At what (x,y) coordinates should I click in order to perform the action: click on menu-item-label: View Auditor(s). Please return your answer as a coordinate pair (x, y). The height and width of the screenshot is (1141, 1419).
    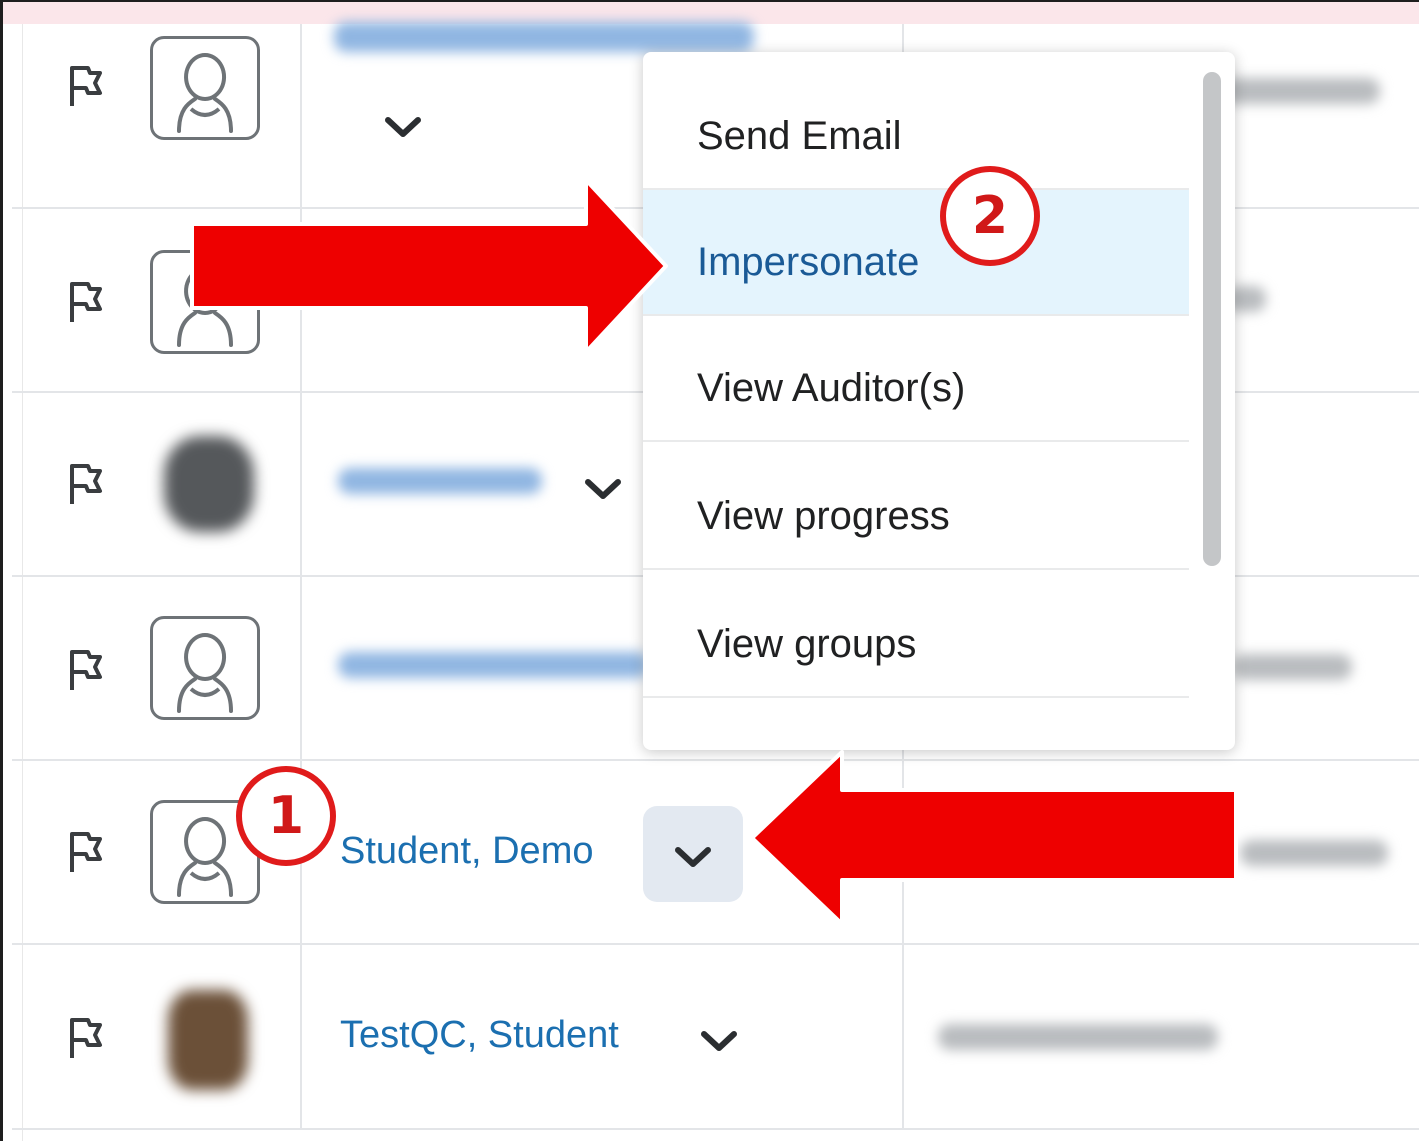
    Looking at the image, I should click on (831, 388).